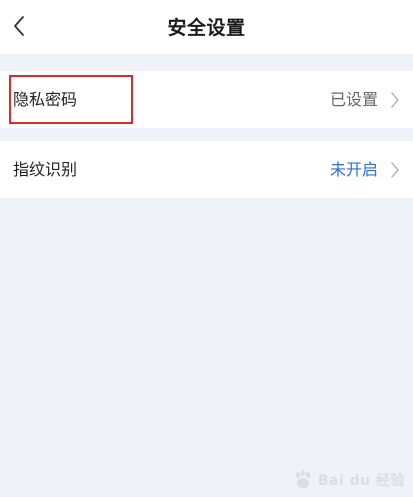 The width and height of the screenshot is (413, 497). Describe the element at coordinates (45, 169) in the screenshot. I see `fingerprint-label: 指纹识别` at that location.